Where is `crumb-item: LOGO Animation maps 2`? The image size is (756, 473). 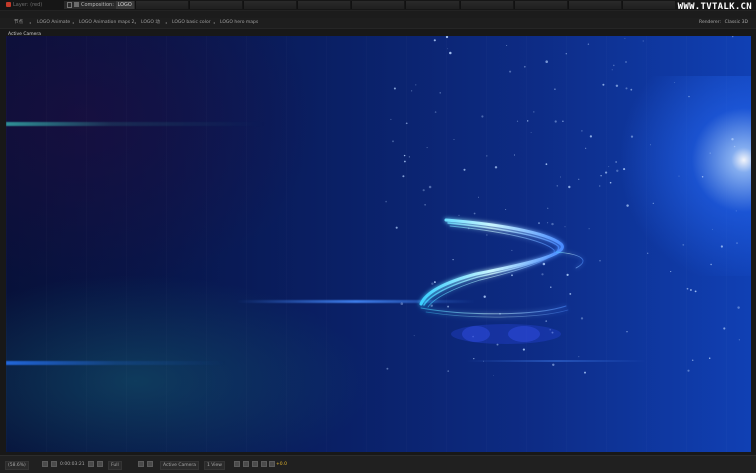
crumb-item: LOGO Animation maps 2 is located at coordinates (106, 23).